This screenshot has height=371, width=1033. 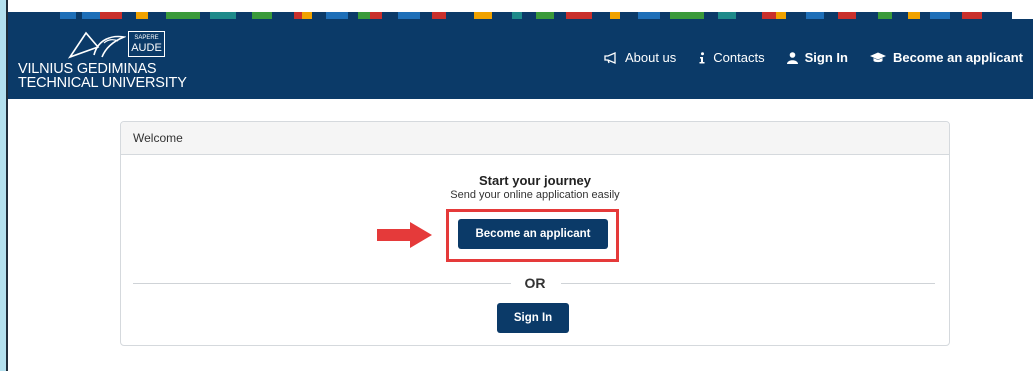 I want to click on logo-figure-icon, so click(x=97, y=45).